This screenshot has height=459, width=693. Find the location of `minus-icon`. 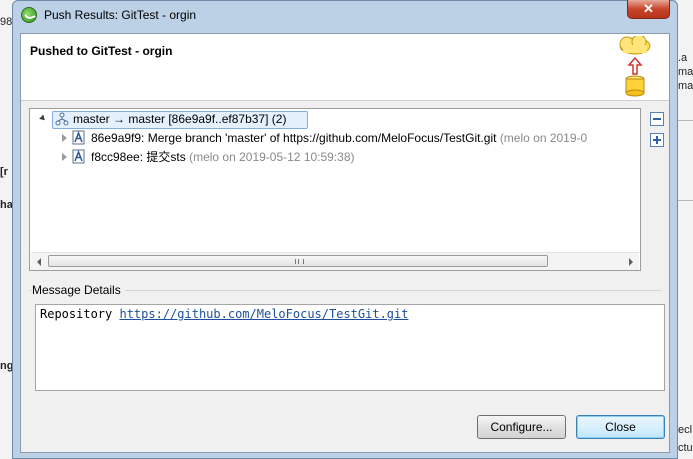

minus-icon is located at coordinates (657, 119).